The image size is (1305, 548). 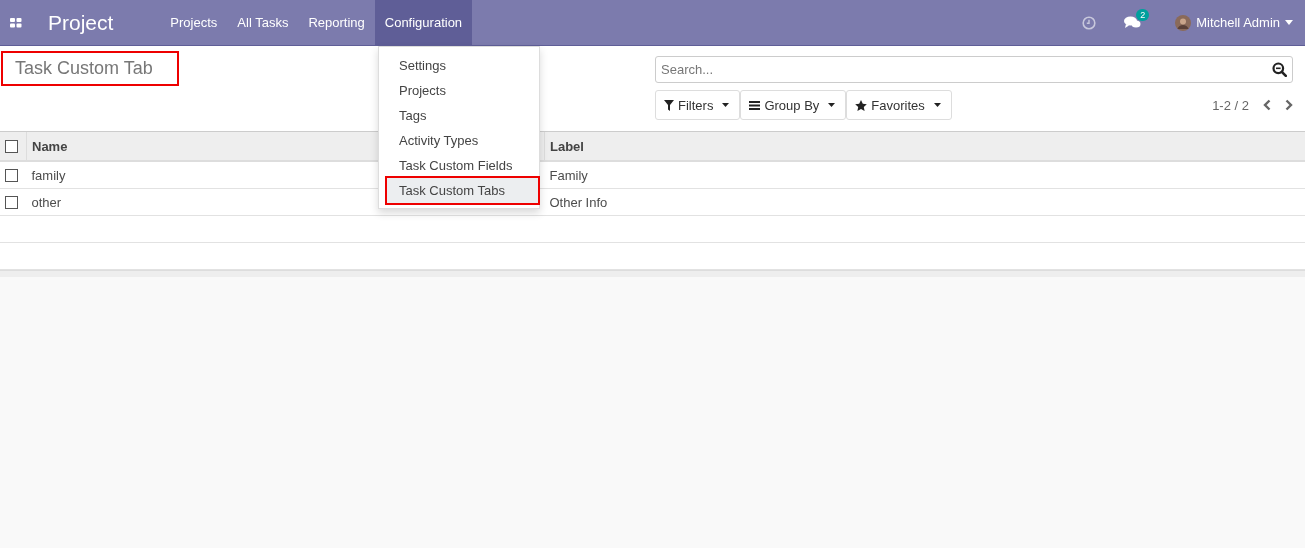 I want to click on funnel-icon, so click(x=669, y=105).